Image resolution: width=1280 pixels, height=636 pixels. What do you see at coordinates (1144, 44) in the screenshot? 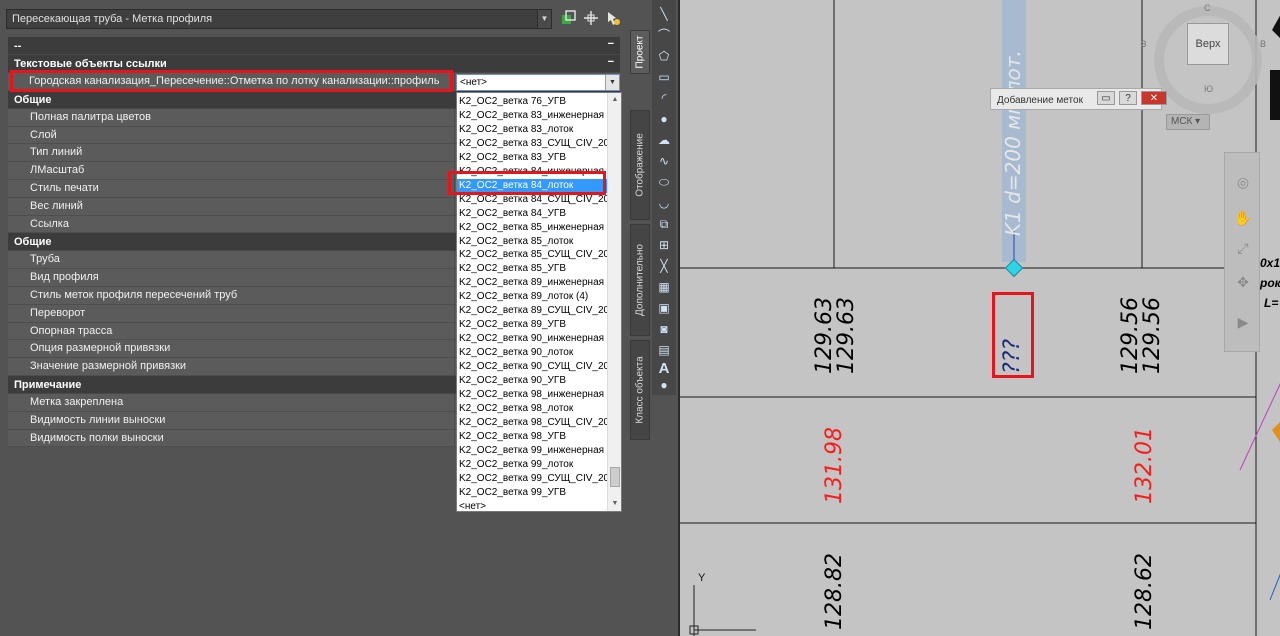
I see `compass-west: З` at bounding box center [1144, 44].